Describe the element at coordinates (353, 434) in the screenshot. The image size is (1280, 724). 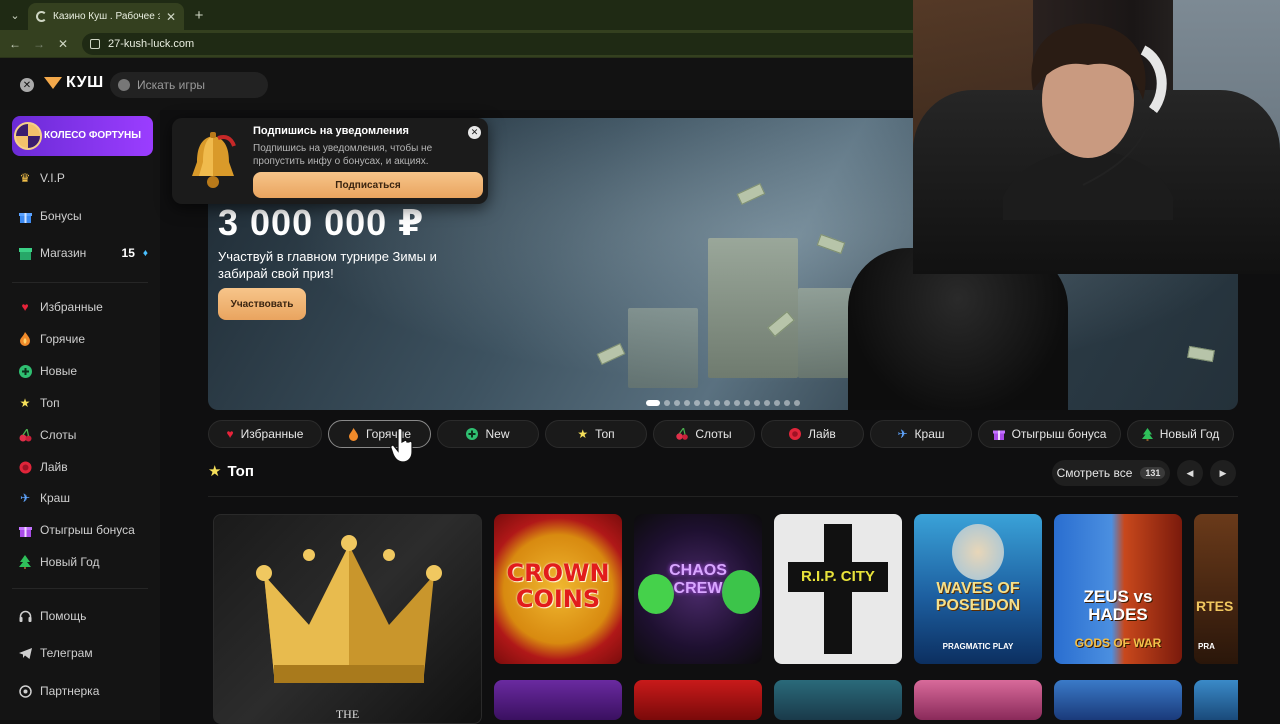
I see `fire-icon` at that location.